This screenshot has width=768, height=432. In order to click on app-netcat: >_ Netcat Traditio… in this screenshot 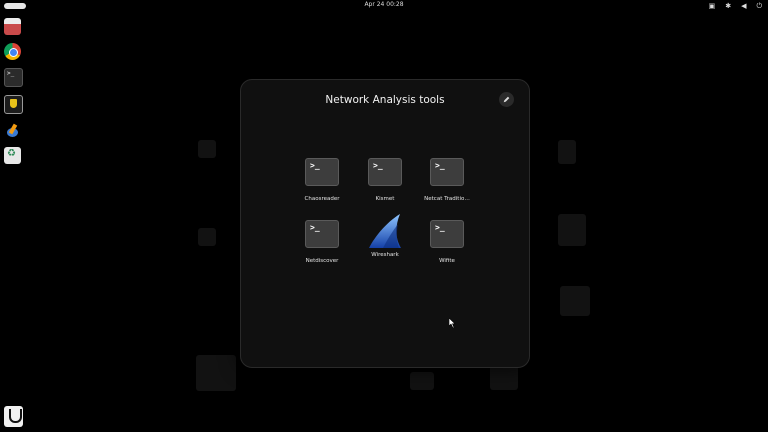, I will do `click(447, 180)`.